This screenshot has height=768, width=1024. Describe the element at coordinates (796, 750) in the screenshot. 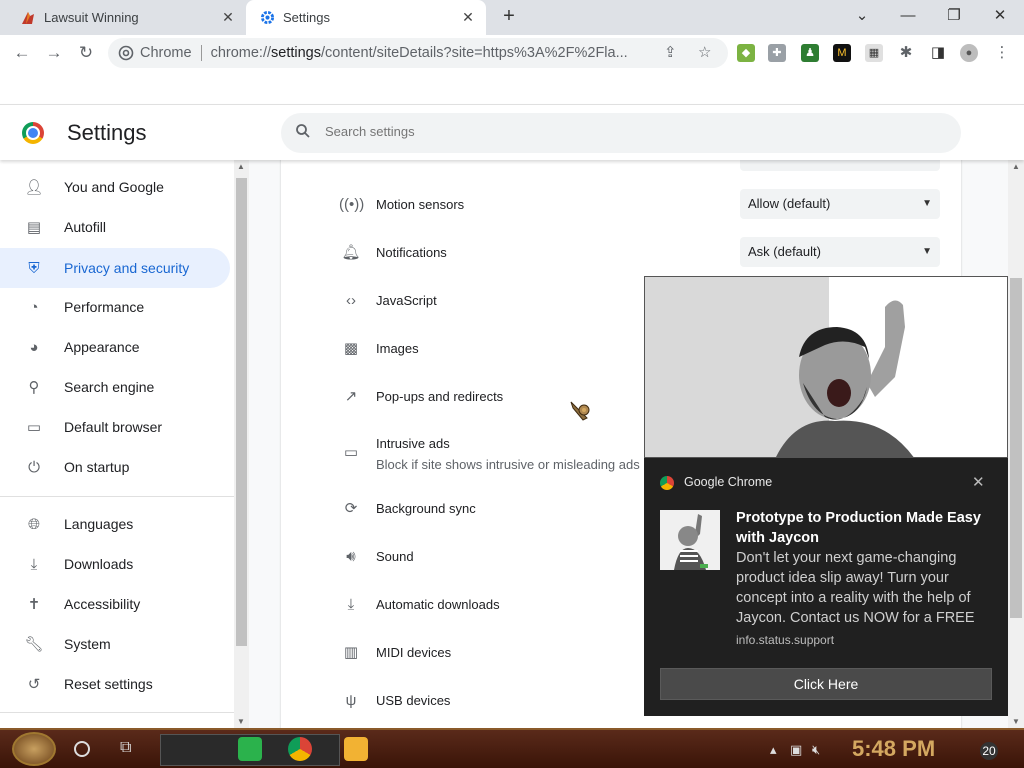

I see `network-icon: ▣` at that location.